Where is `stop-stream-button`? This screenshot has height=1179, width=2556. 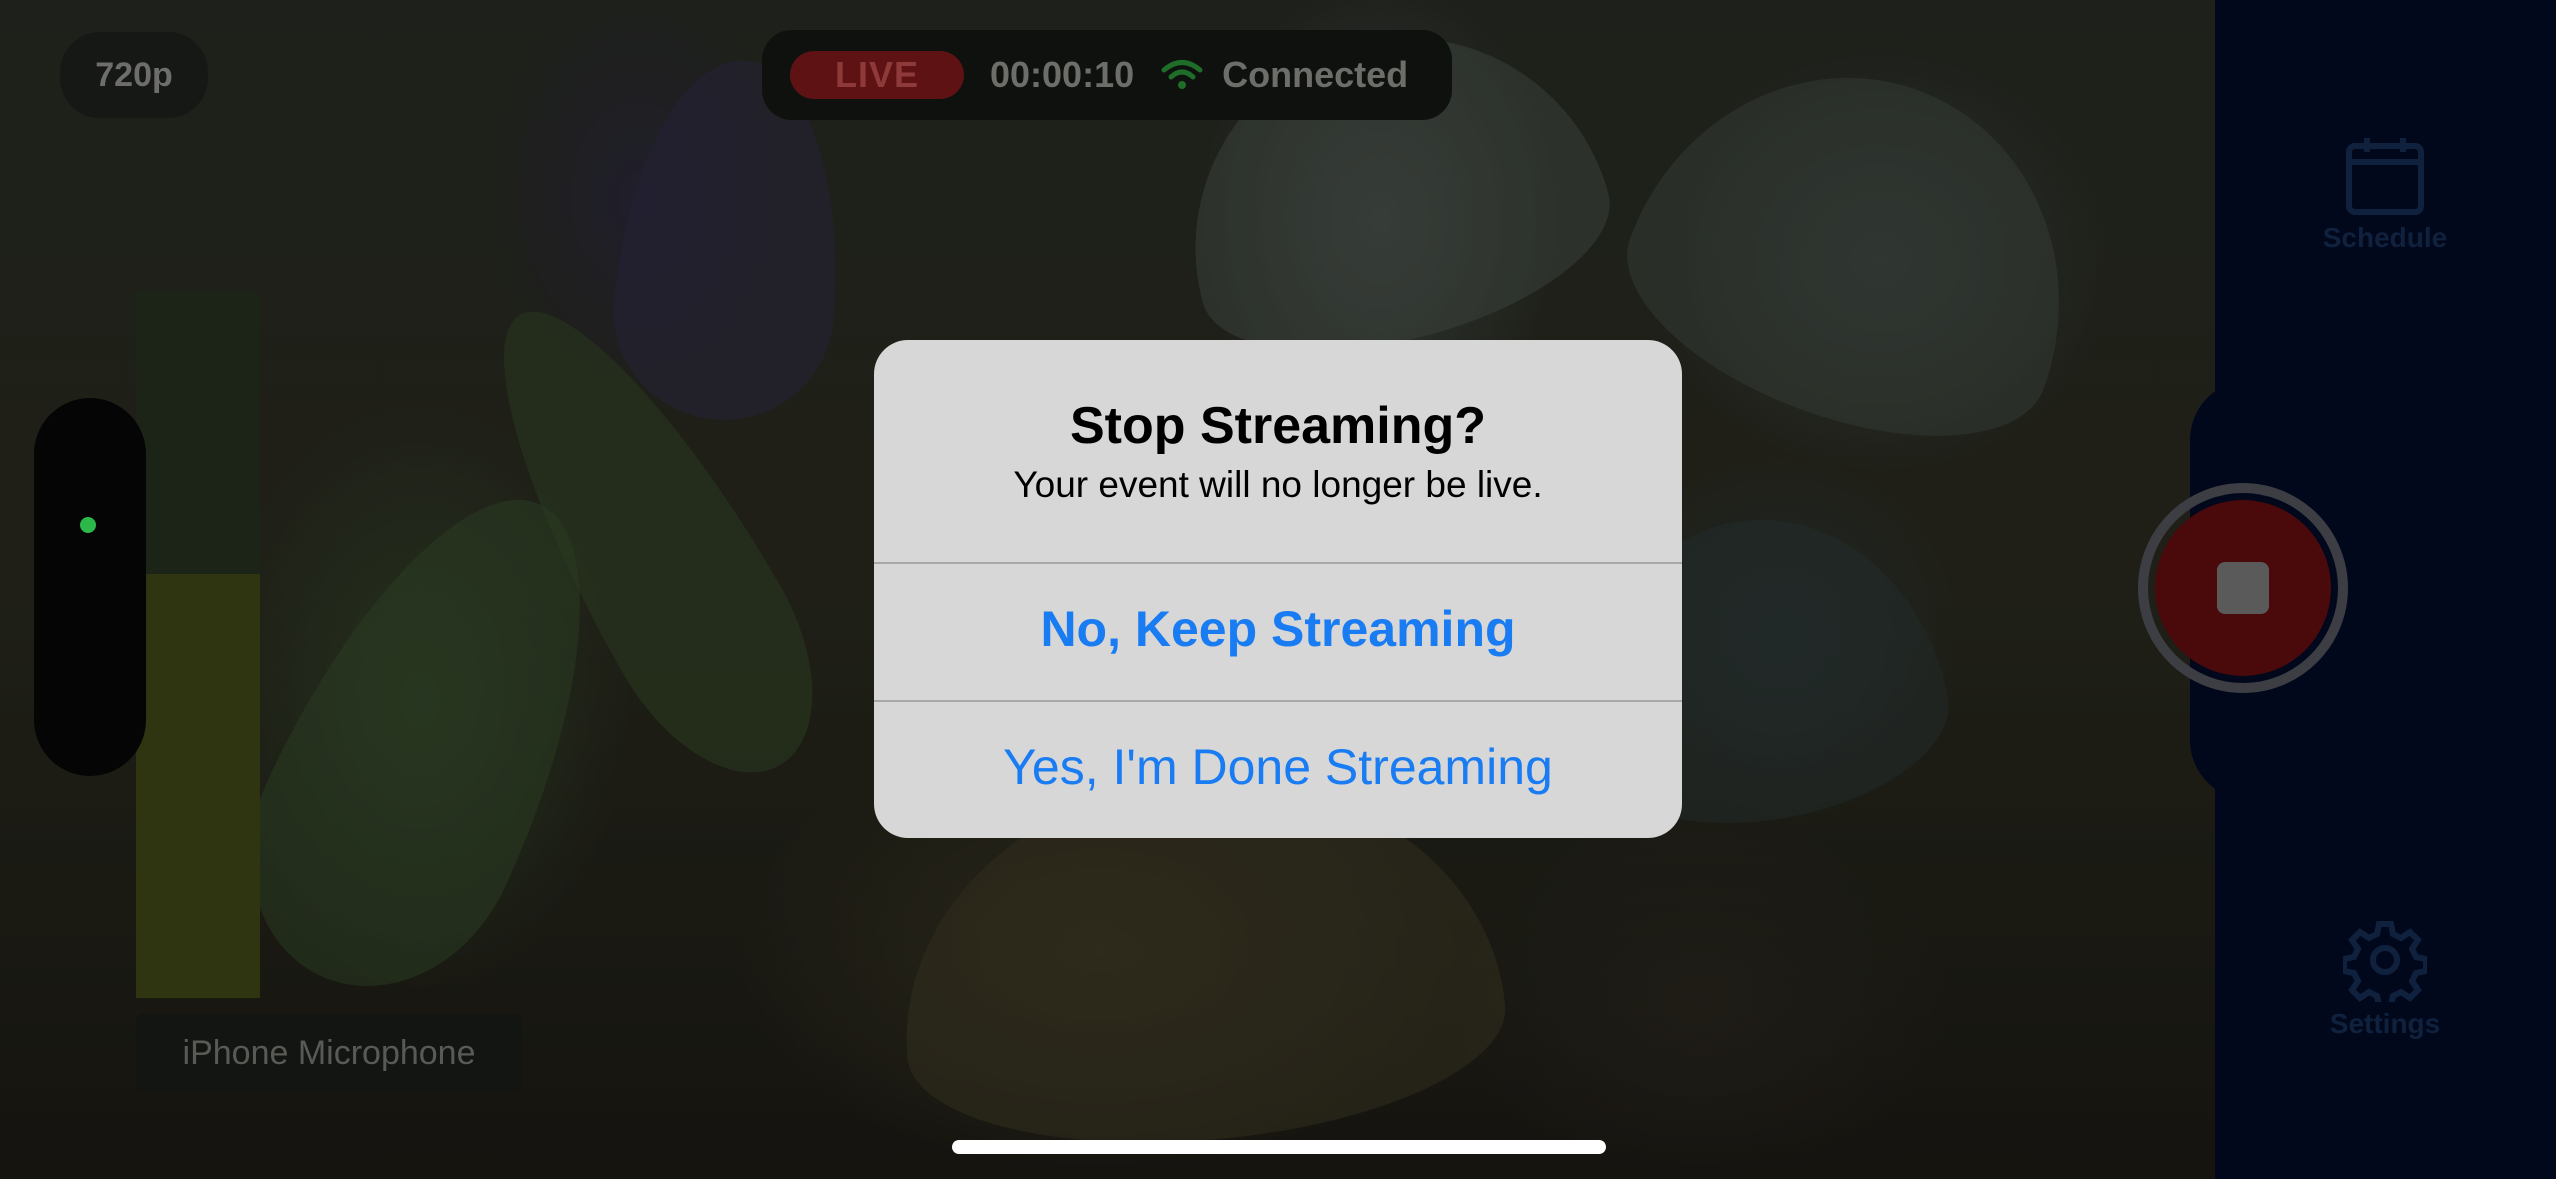
stop-stream-button is located at coordinates (2243, 588).